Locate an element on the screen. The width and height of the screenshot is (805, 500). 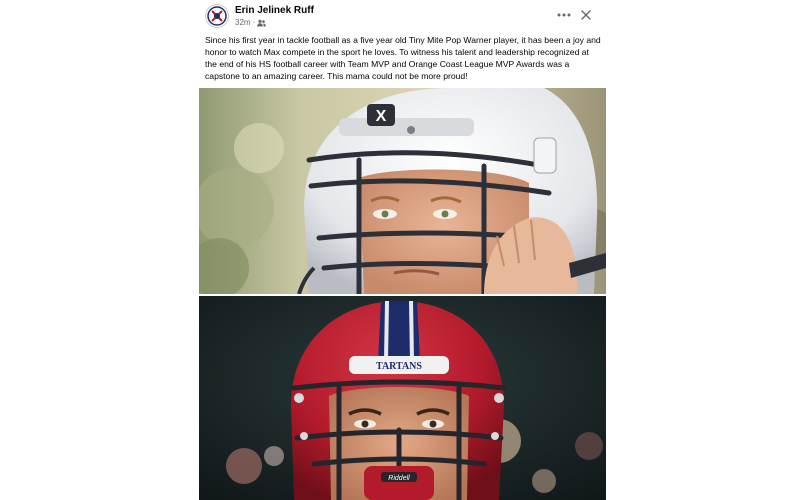
author-name: Erin Jelinek Ruff is located at coordinates (274, 10).